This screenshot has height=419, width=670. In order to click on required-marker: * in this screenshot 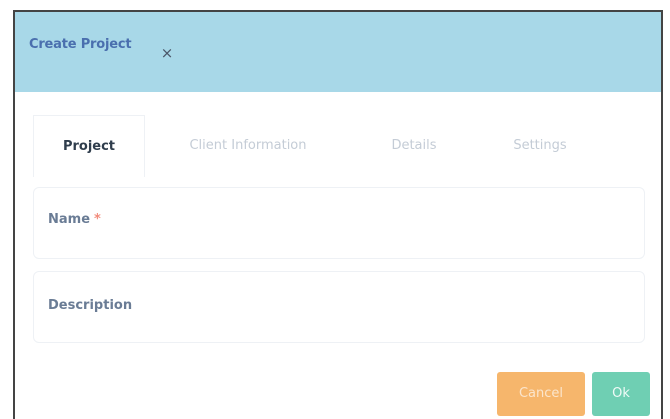, I will do `click(97, 219)`.